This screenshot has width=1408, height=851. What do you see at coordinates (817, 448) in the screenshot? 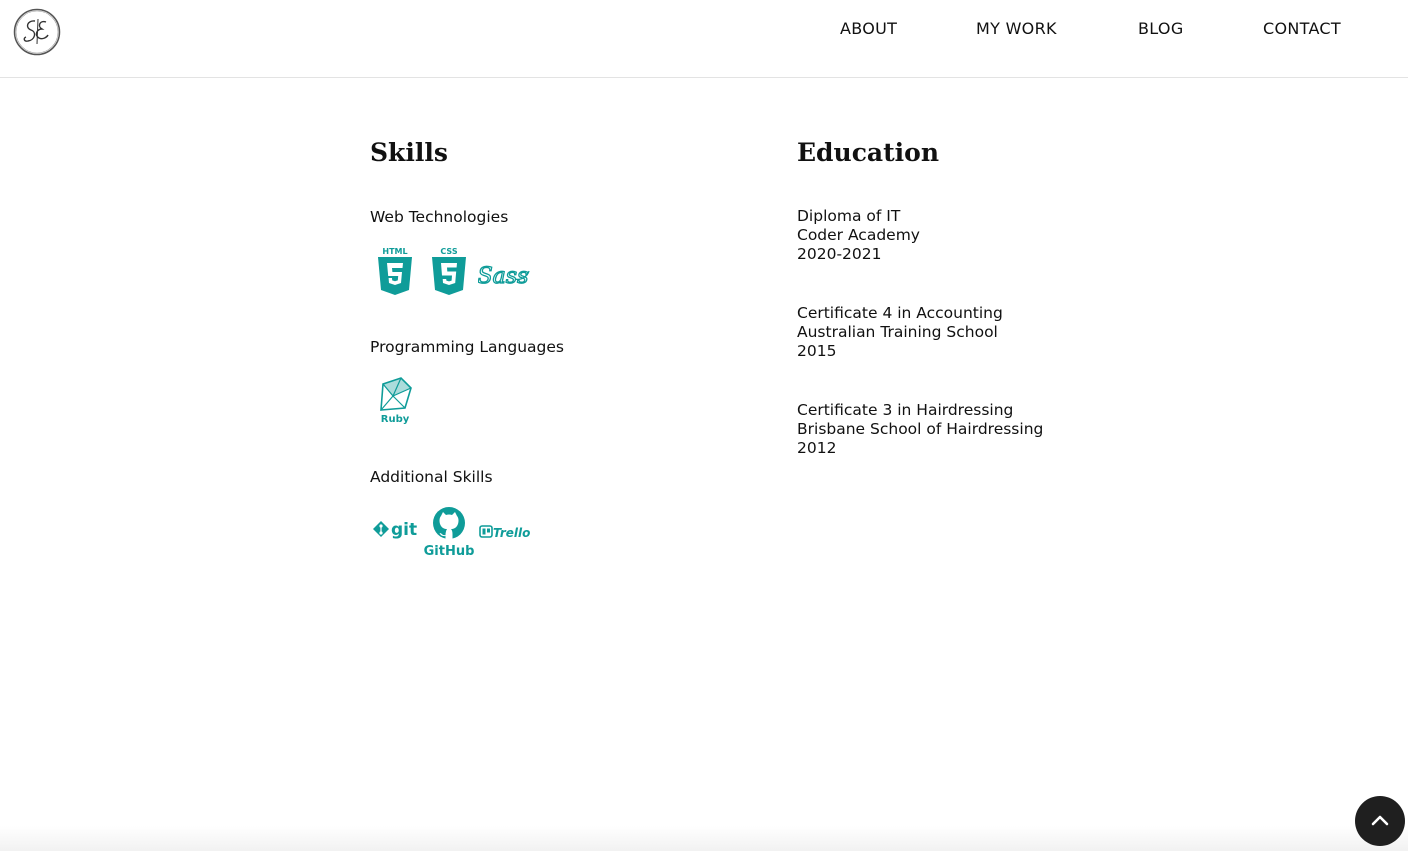
I see `education-years: 2012` at bounding box center [817, 448].